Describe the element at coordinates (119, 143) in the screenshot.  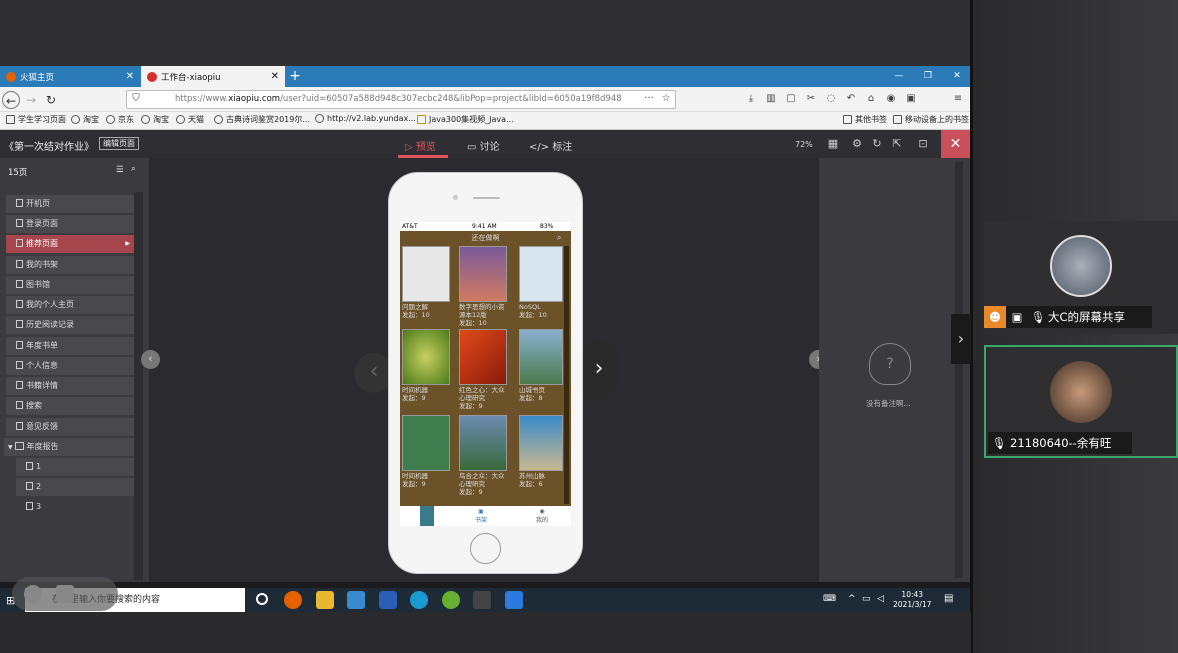
I see `edit-page-button: 编辑页面` at that location.